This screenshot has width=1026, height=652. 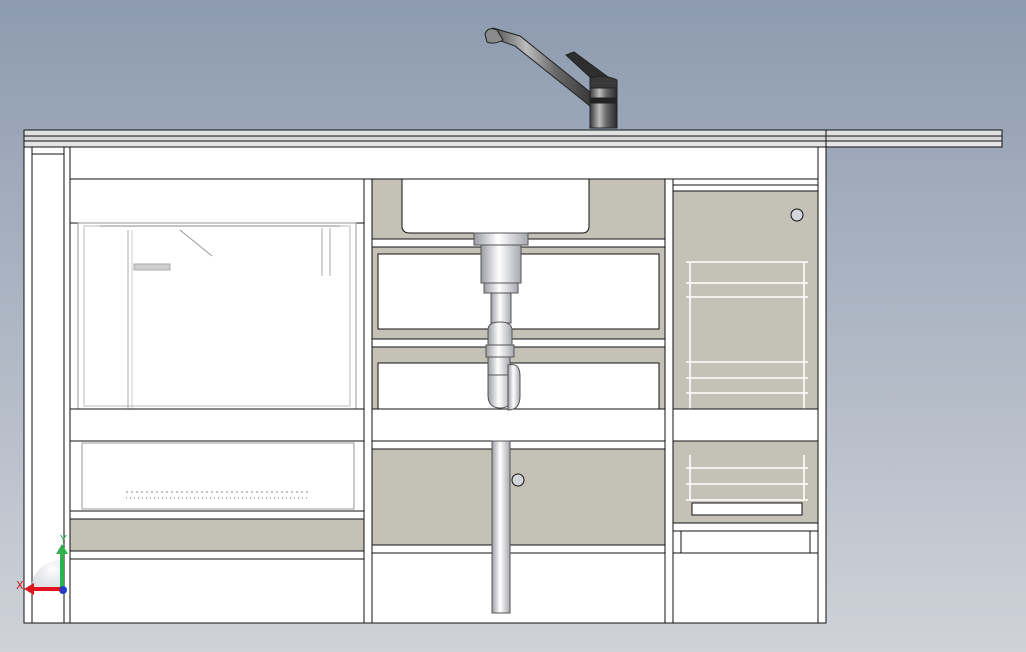 I want to click on triad-x-label: X, so click(x=20, y=585).